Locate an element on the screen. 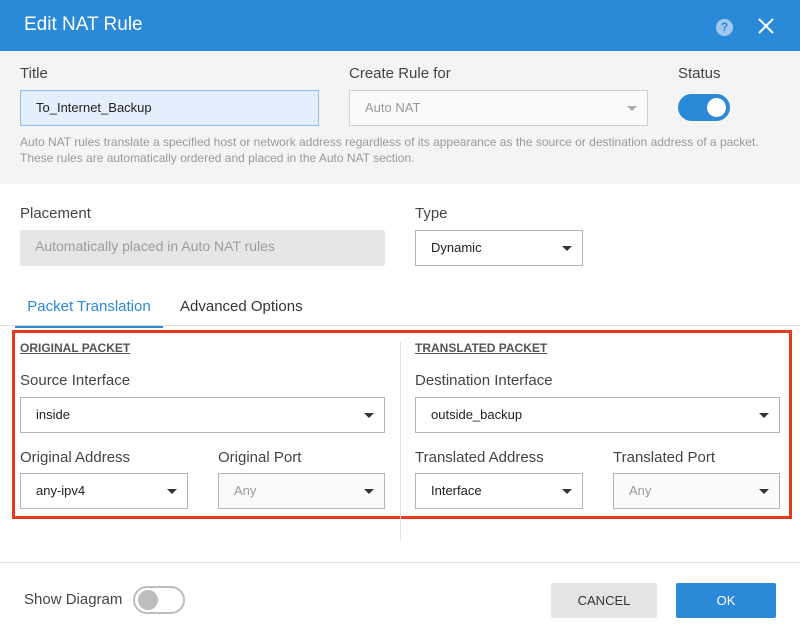  original-packet-heading: ORIGINAL PACKET is located at coordinates (75, 348).